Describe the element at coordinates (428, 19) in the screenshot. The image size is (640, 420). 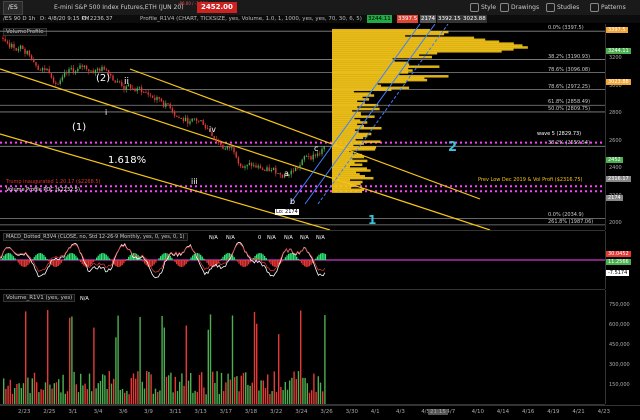
I see `study-value-3: 2174` at that location.